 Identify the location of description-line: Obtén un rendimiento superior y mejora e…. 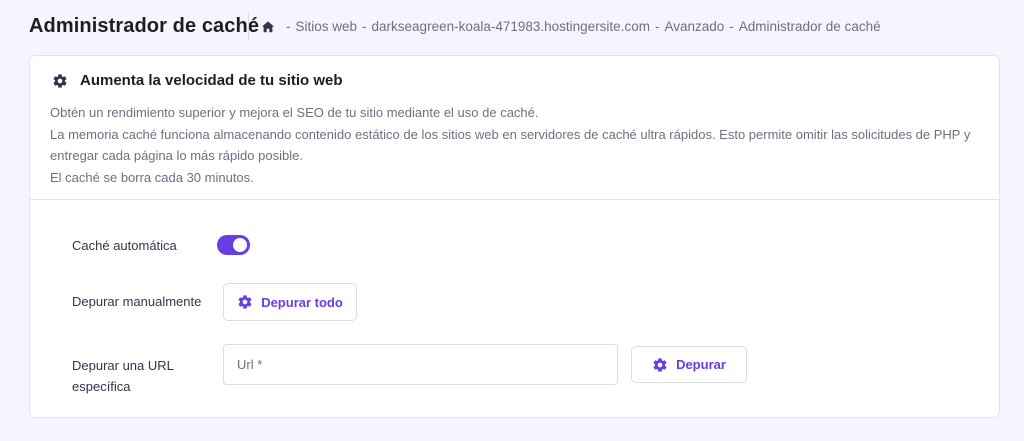
(294, 112).